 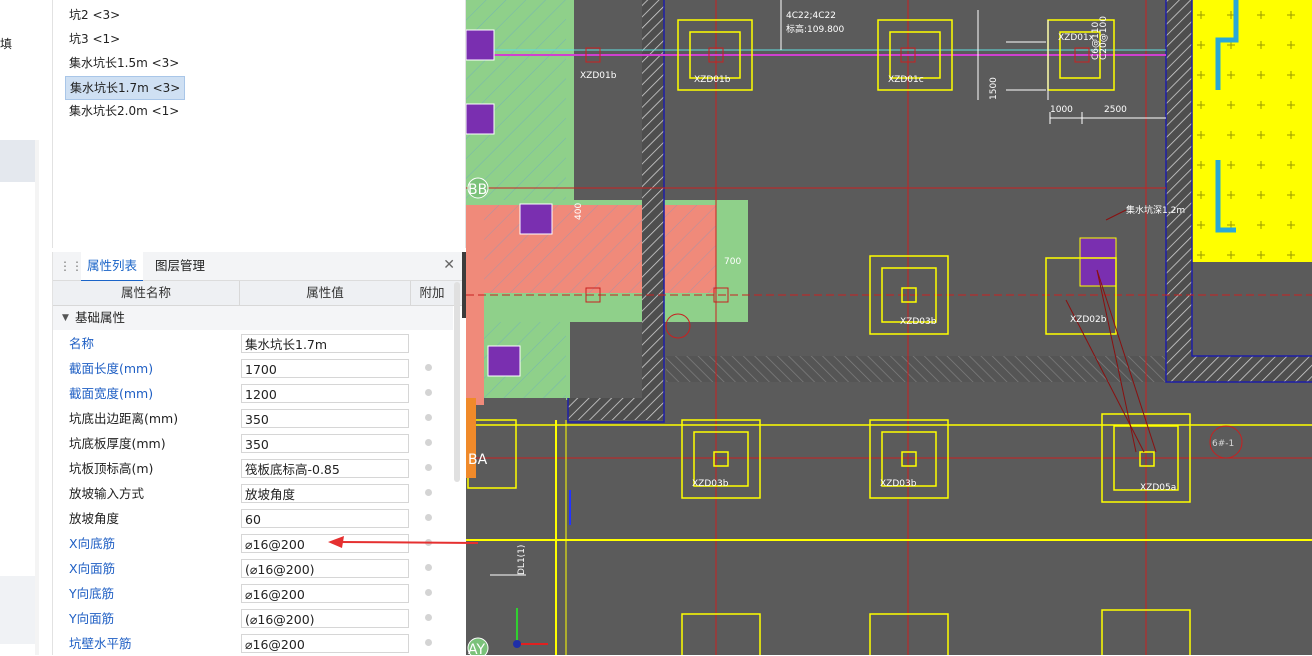 What do you see at coordinates (100, 643) in the screenshot?
I see `property-name: 坑壁水平筋` at bounding box center [100, 643].